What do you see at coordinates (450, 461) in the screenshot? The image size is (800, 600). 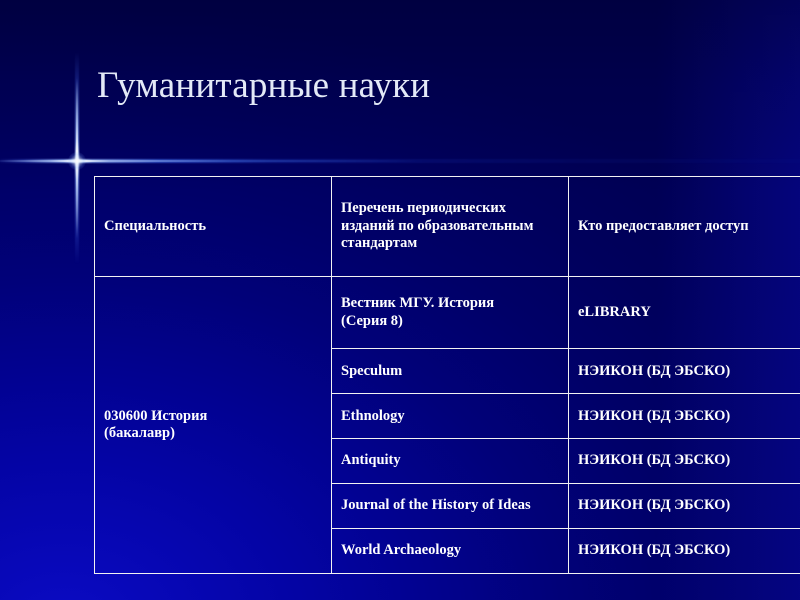 I see `journal-name: Antiquity` at bounding box center [450, 461].